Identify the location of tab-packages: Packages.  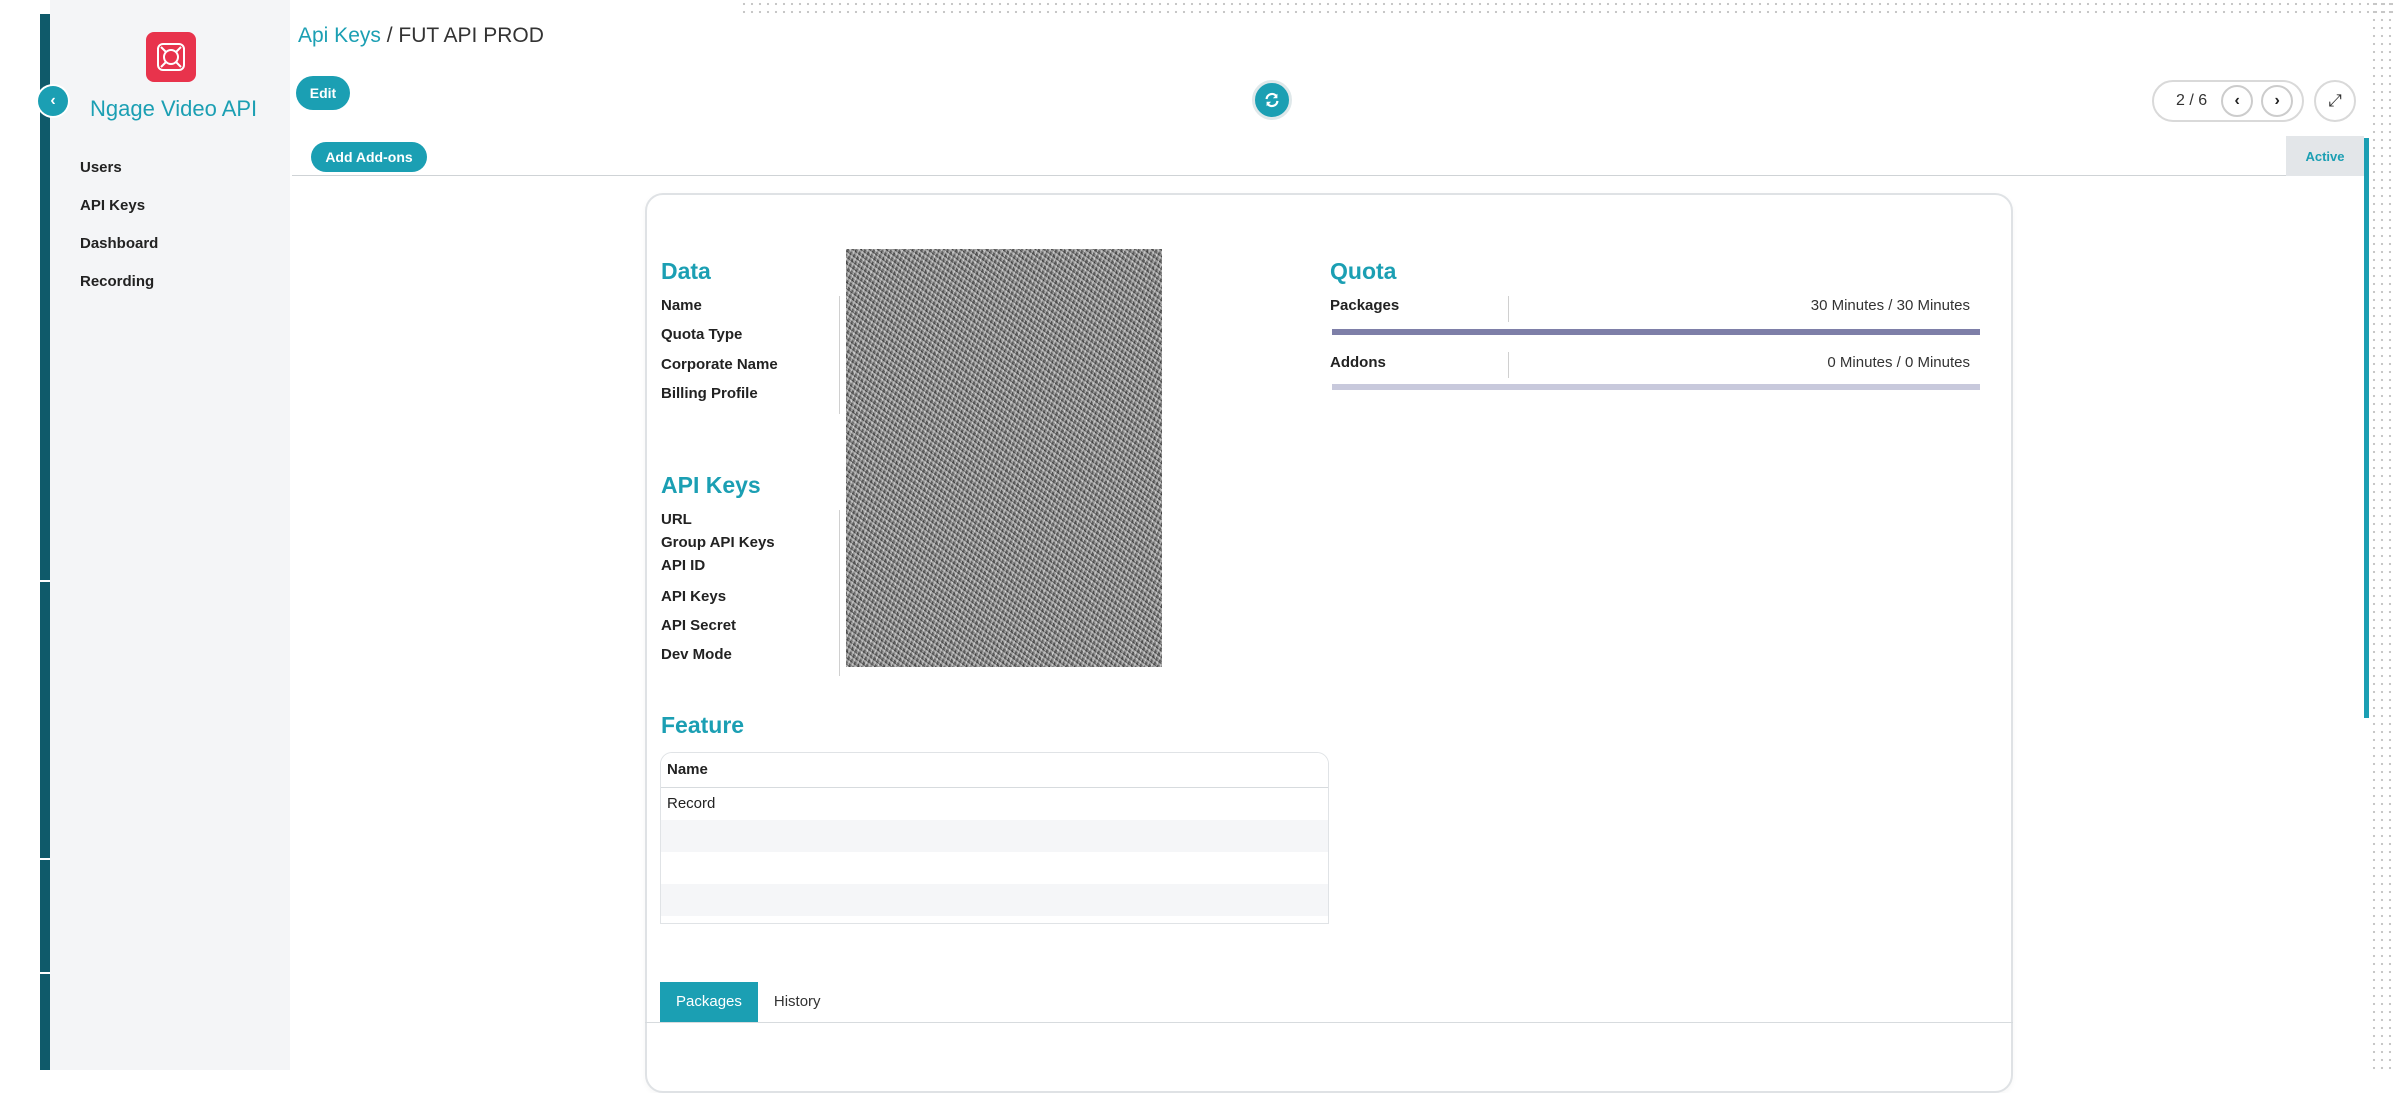
(709, 1002).